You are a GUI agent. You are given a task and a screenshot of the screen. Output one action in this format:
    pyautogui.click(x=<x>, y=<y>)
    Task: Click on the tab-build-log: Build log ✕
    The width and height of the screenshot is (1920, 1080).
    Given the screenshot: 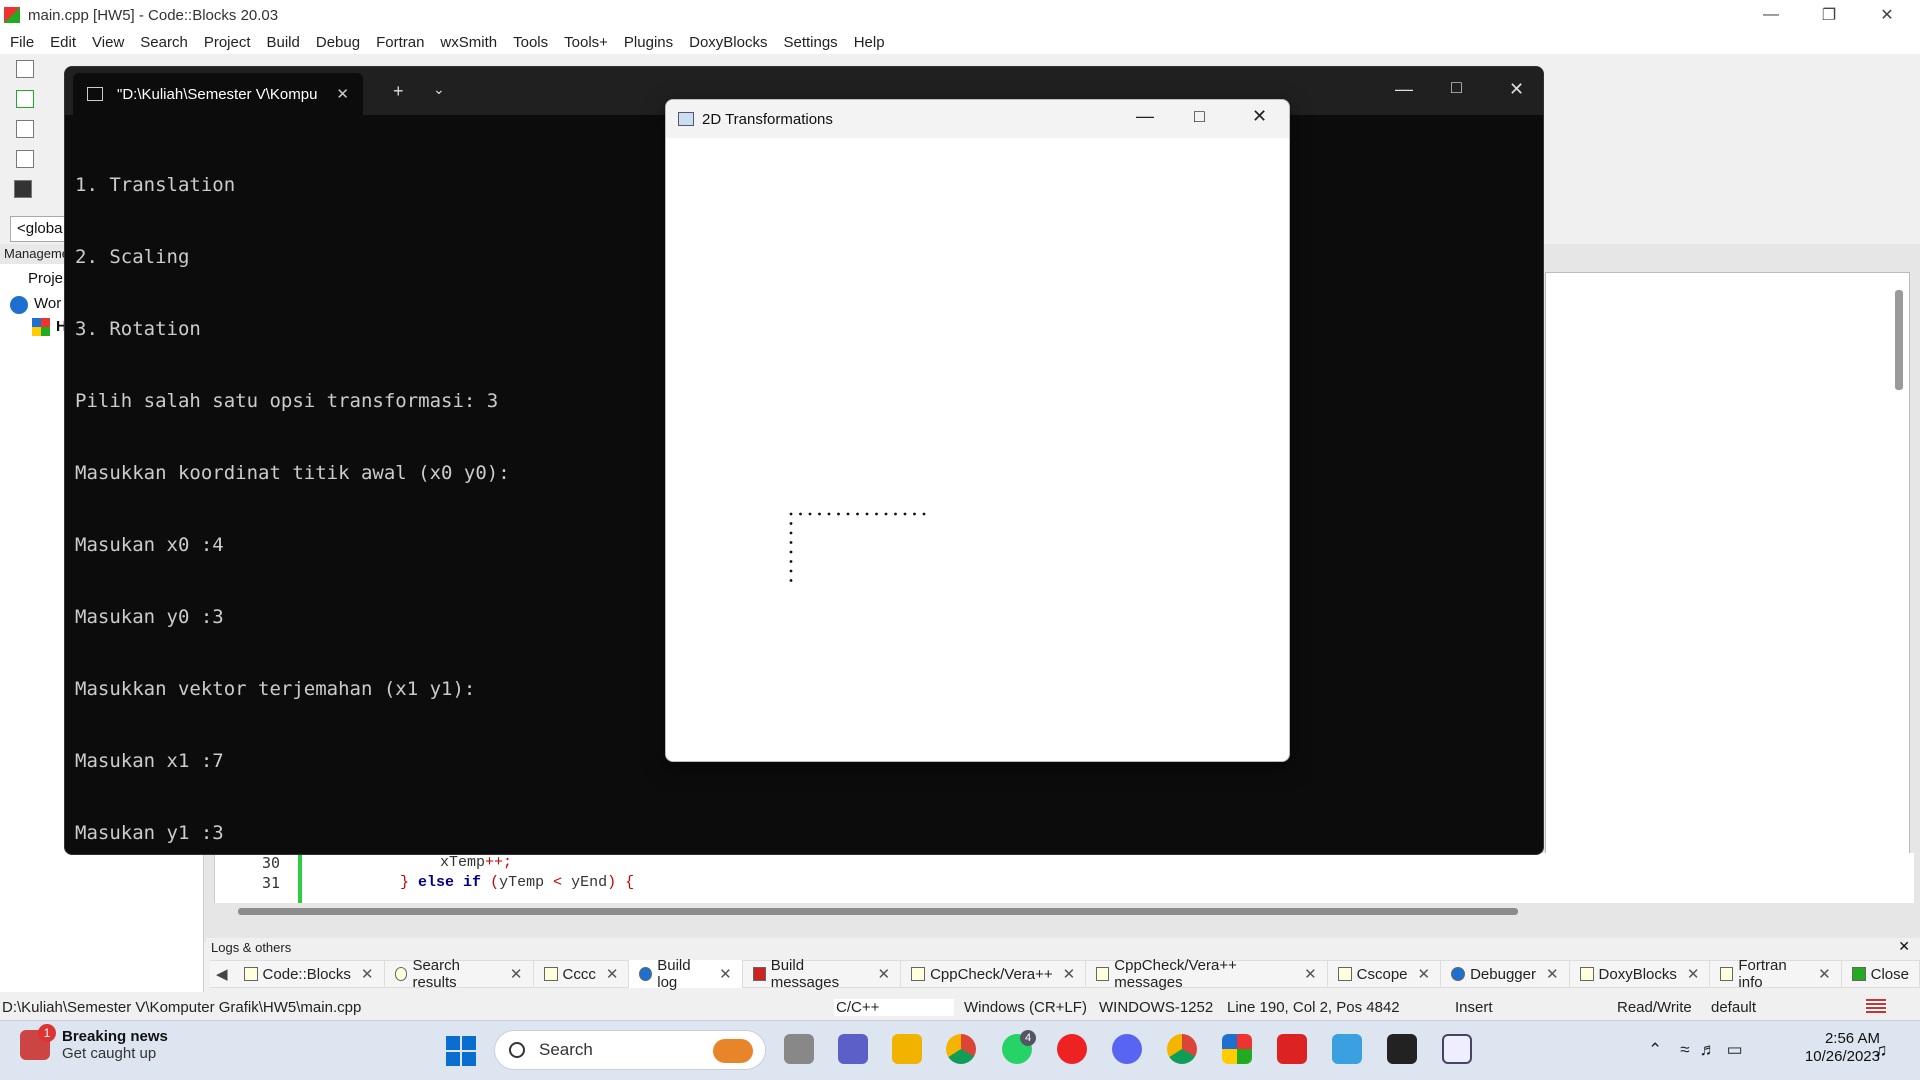 What is the action you would take?
    pyautogui.click(x=686, y=974)
    